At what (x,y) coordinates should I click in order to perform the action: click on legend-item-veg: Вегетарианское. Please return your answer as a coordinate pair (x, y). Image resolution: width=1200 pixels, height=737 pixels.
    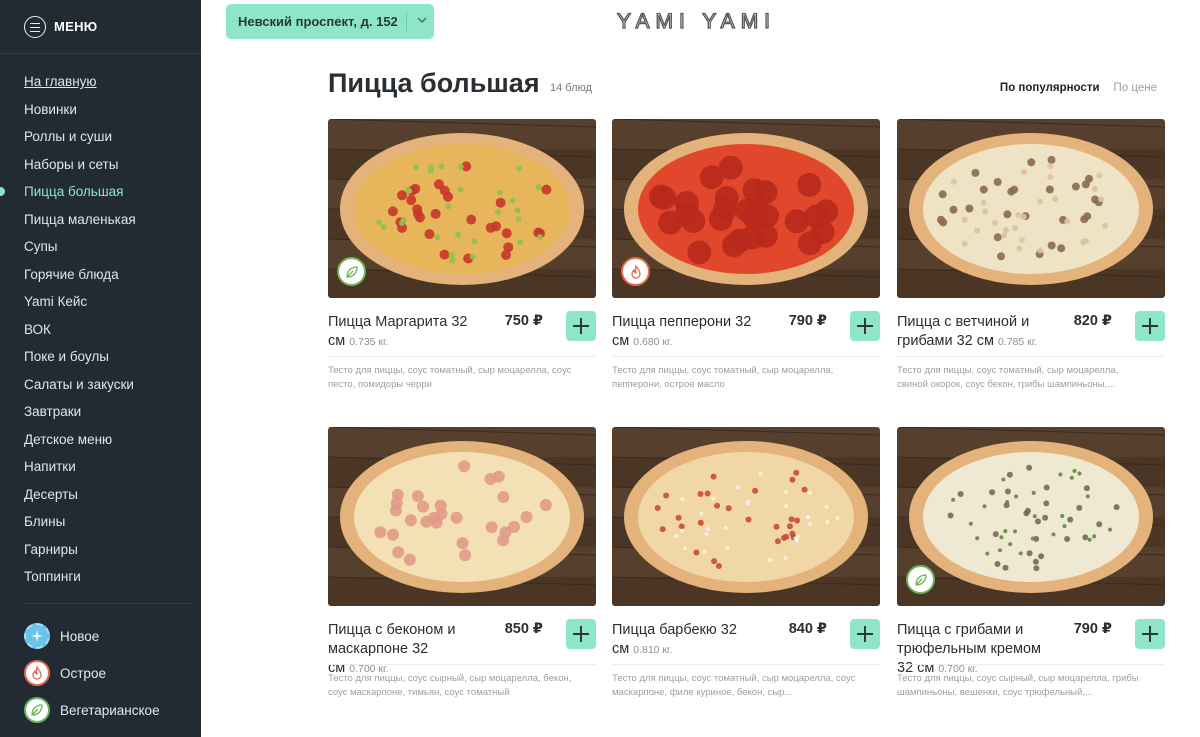
    Looking at the image, I should click on (100, 710).